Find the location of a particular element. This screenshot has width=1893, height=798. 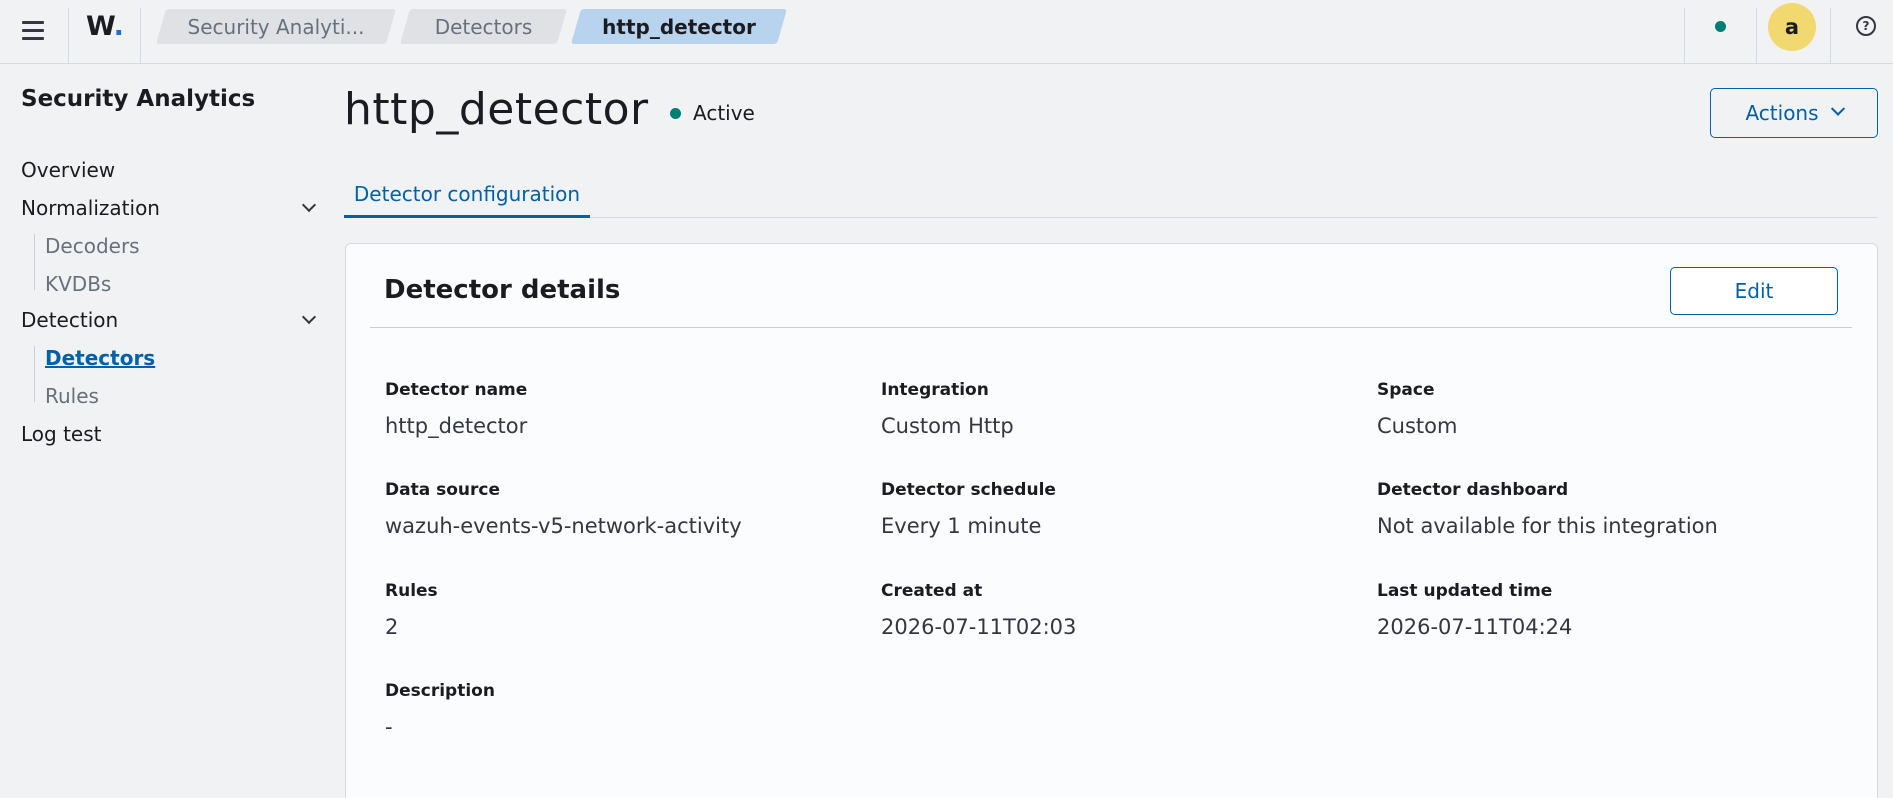

breadcrumb-detectors: Detectors is located at coordinates (483, 26).